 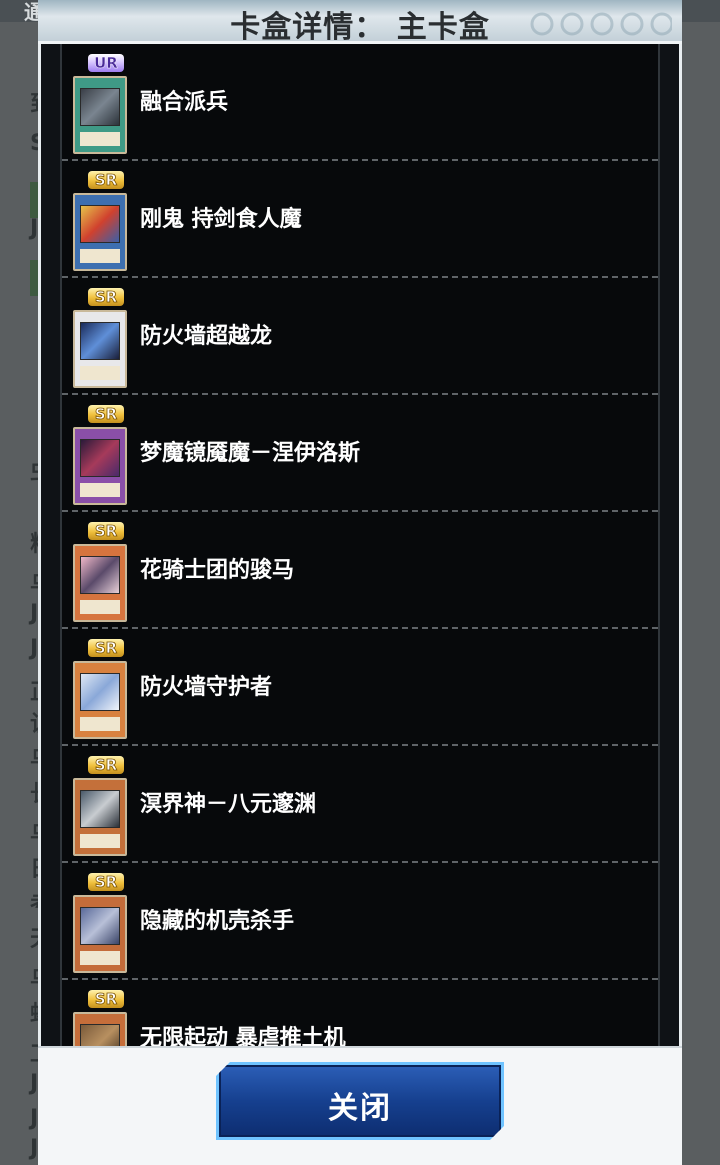 I want to click on dialog-title: 卡盒详情： 主卡盒, so click(x=360, y=27).